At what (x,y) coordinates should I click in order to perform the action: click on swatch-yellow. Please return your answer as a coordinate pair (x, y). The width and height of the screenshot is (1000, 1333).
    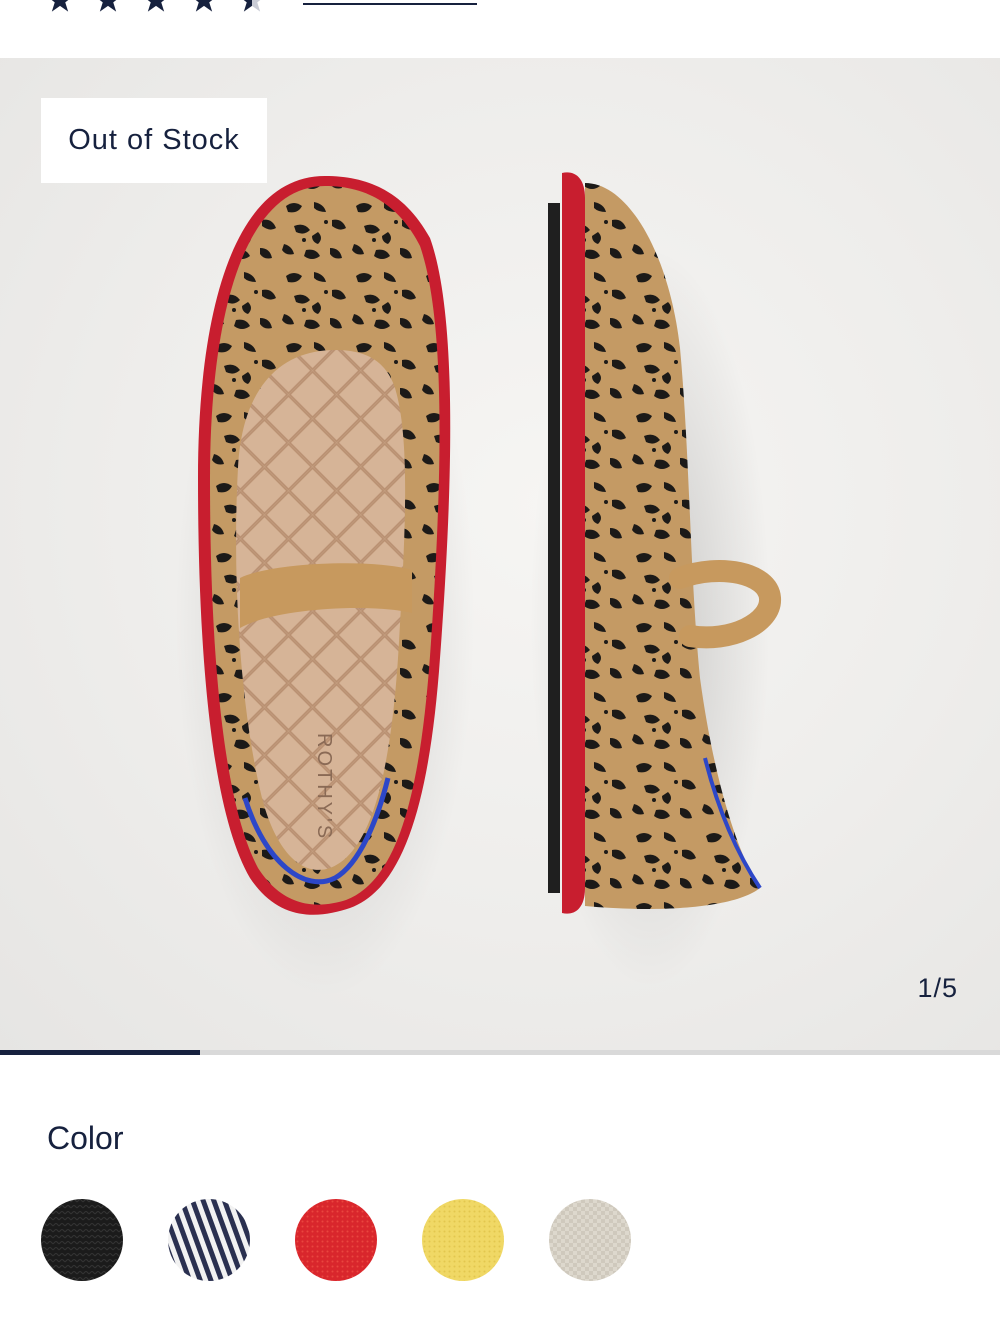
    Looking at the image, I should click on (463, 1240).